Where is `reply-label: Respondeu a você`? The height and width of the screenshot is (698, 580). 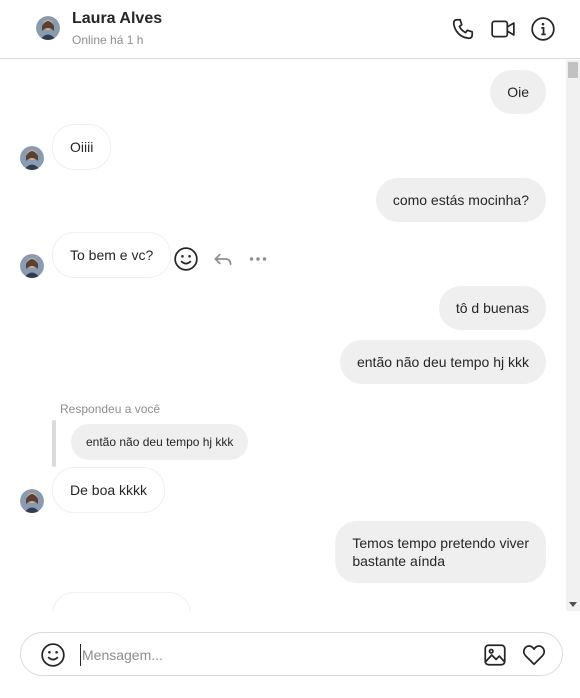 reply-label: Respondeu a você is located at coordinates (110, 409).